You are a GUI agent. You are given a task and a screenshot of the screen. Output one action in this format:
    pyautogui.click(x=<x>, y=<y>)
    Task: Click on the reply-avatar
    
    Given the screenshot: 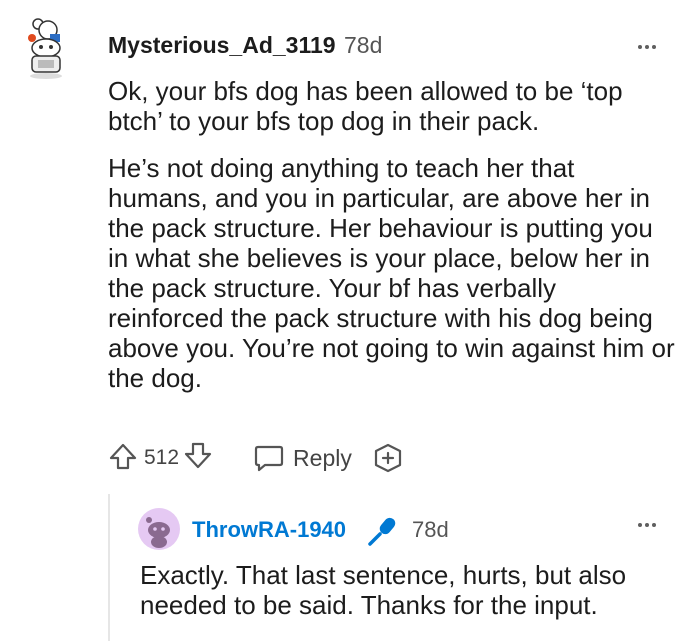 What is the action you would take?
    pyautogui.click(x=159, y=529)
    